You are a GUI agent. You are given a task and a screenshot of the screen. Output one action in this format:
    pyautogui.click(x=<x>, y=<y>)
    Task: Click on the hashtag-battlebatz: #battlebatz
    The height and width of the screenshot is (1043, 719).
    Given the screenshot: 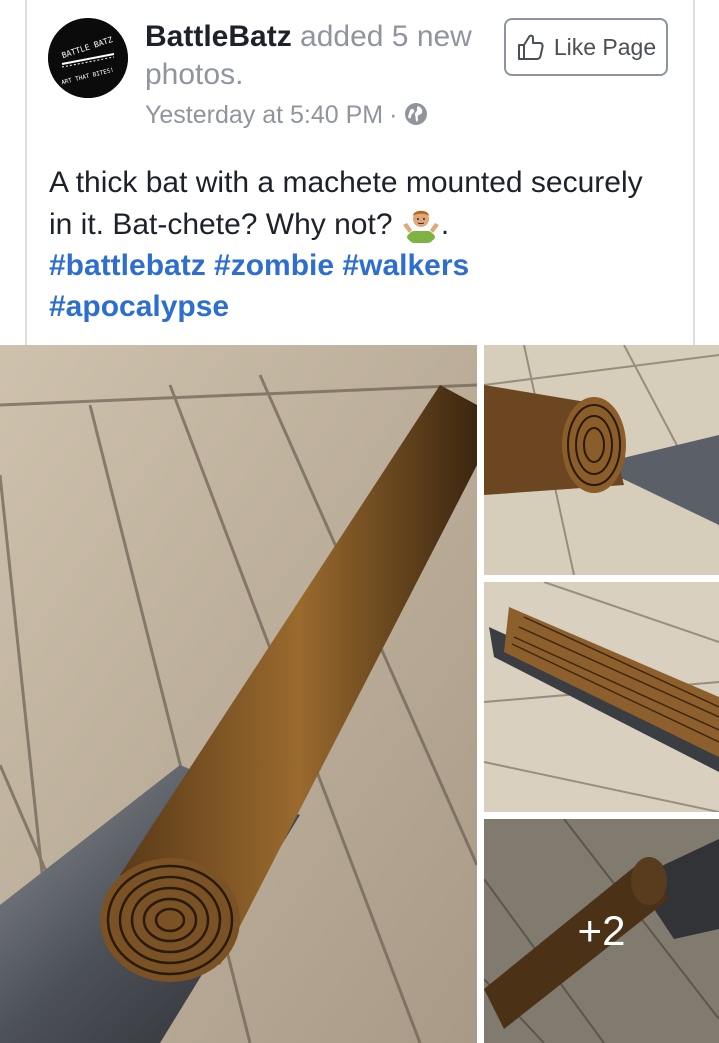 What is the action you would take?
    pyautogui.click(x=127, y=265)
    